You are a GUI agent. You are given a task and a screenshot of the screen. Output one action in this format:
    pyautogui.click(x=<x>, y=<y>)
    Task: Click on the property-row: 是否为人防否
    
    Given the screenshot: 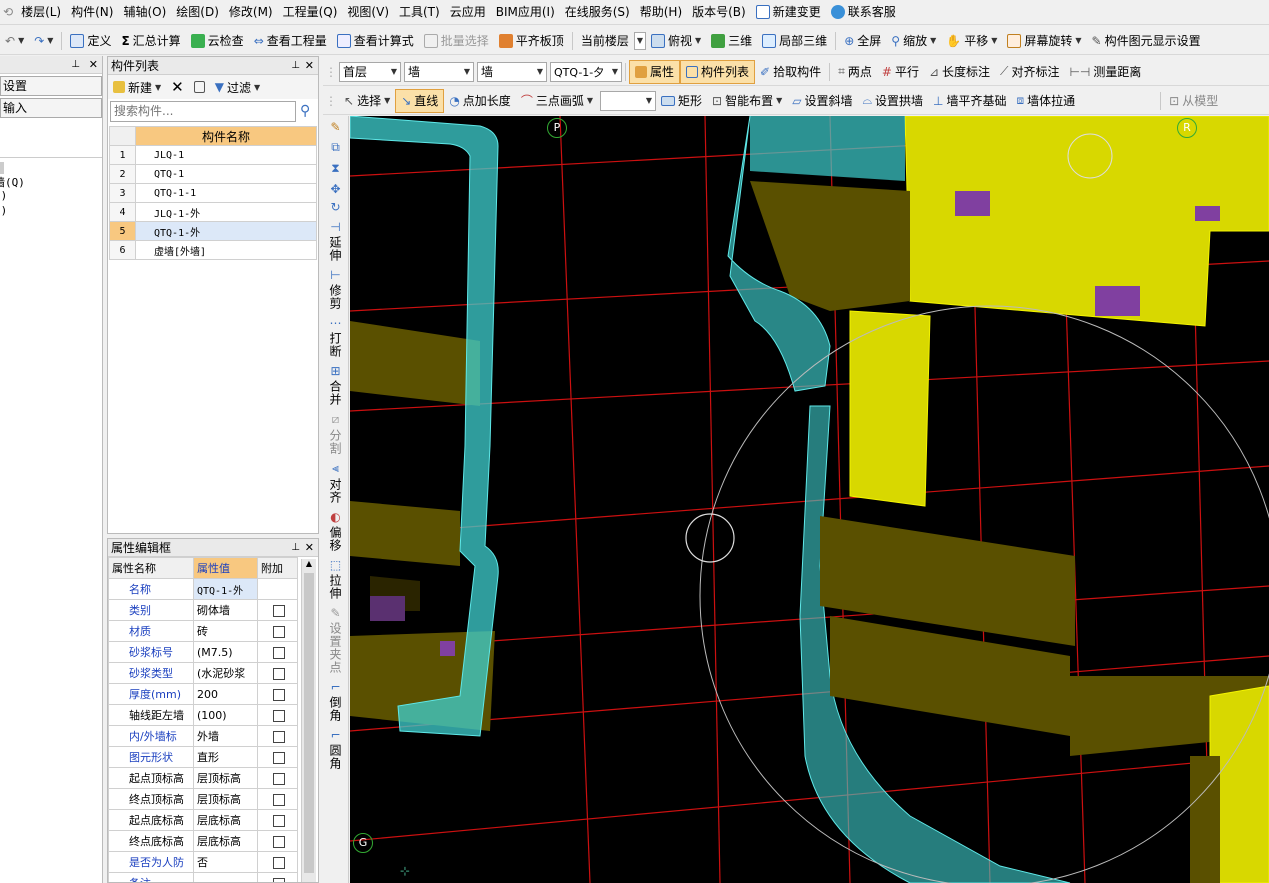 What is the action you would take?
    pyautogui.click(x=203, y=862)
    